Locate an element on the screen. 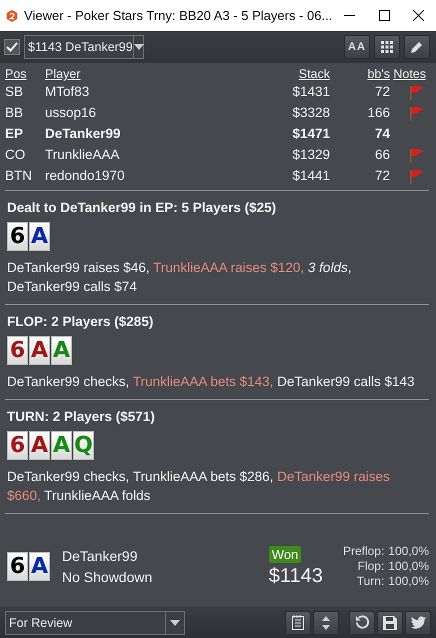 This screenshot has height=638, width=436. position-cell-text: SB is located at coordinates (14, 92).